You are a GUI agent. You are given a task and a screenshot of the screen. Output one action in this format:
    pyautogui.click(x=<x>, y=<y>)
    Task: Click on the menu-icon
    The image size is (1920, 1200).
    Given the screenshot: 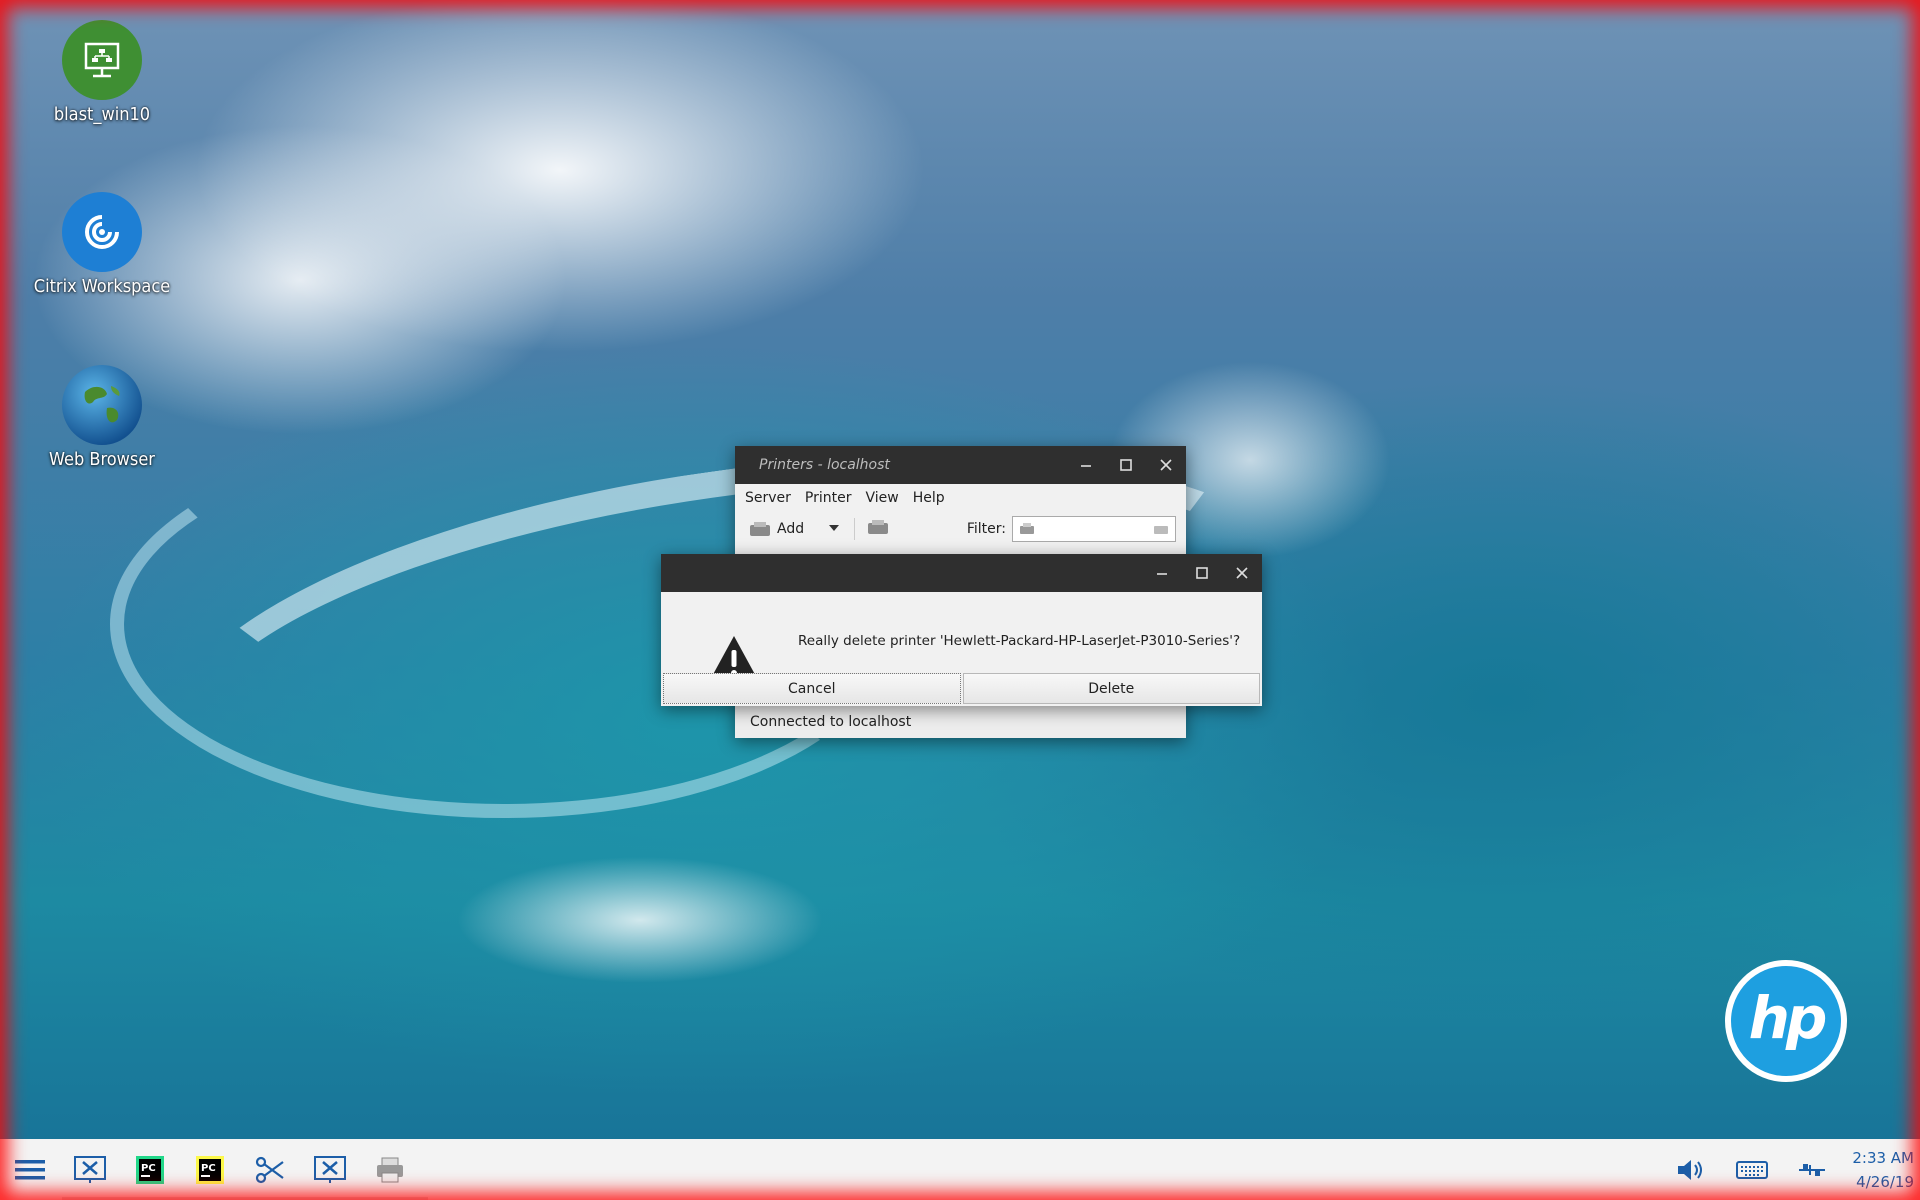 What is the action you would take?
    pyautogui.click(x=30, y=1169)
    